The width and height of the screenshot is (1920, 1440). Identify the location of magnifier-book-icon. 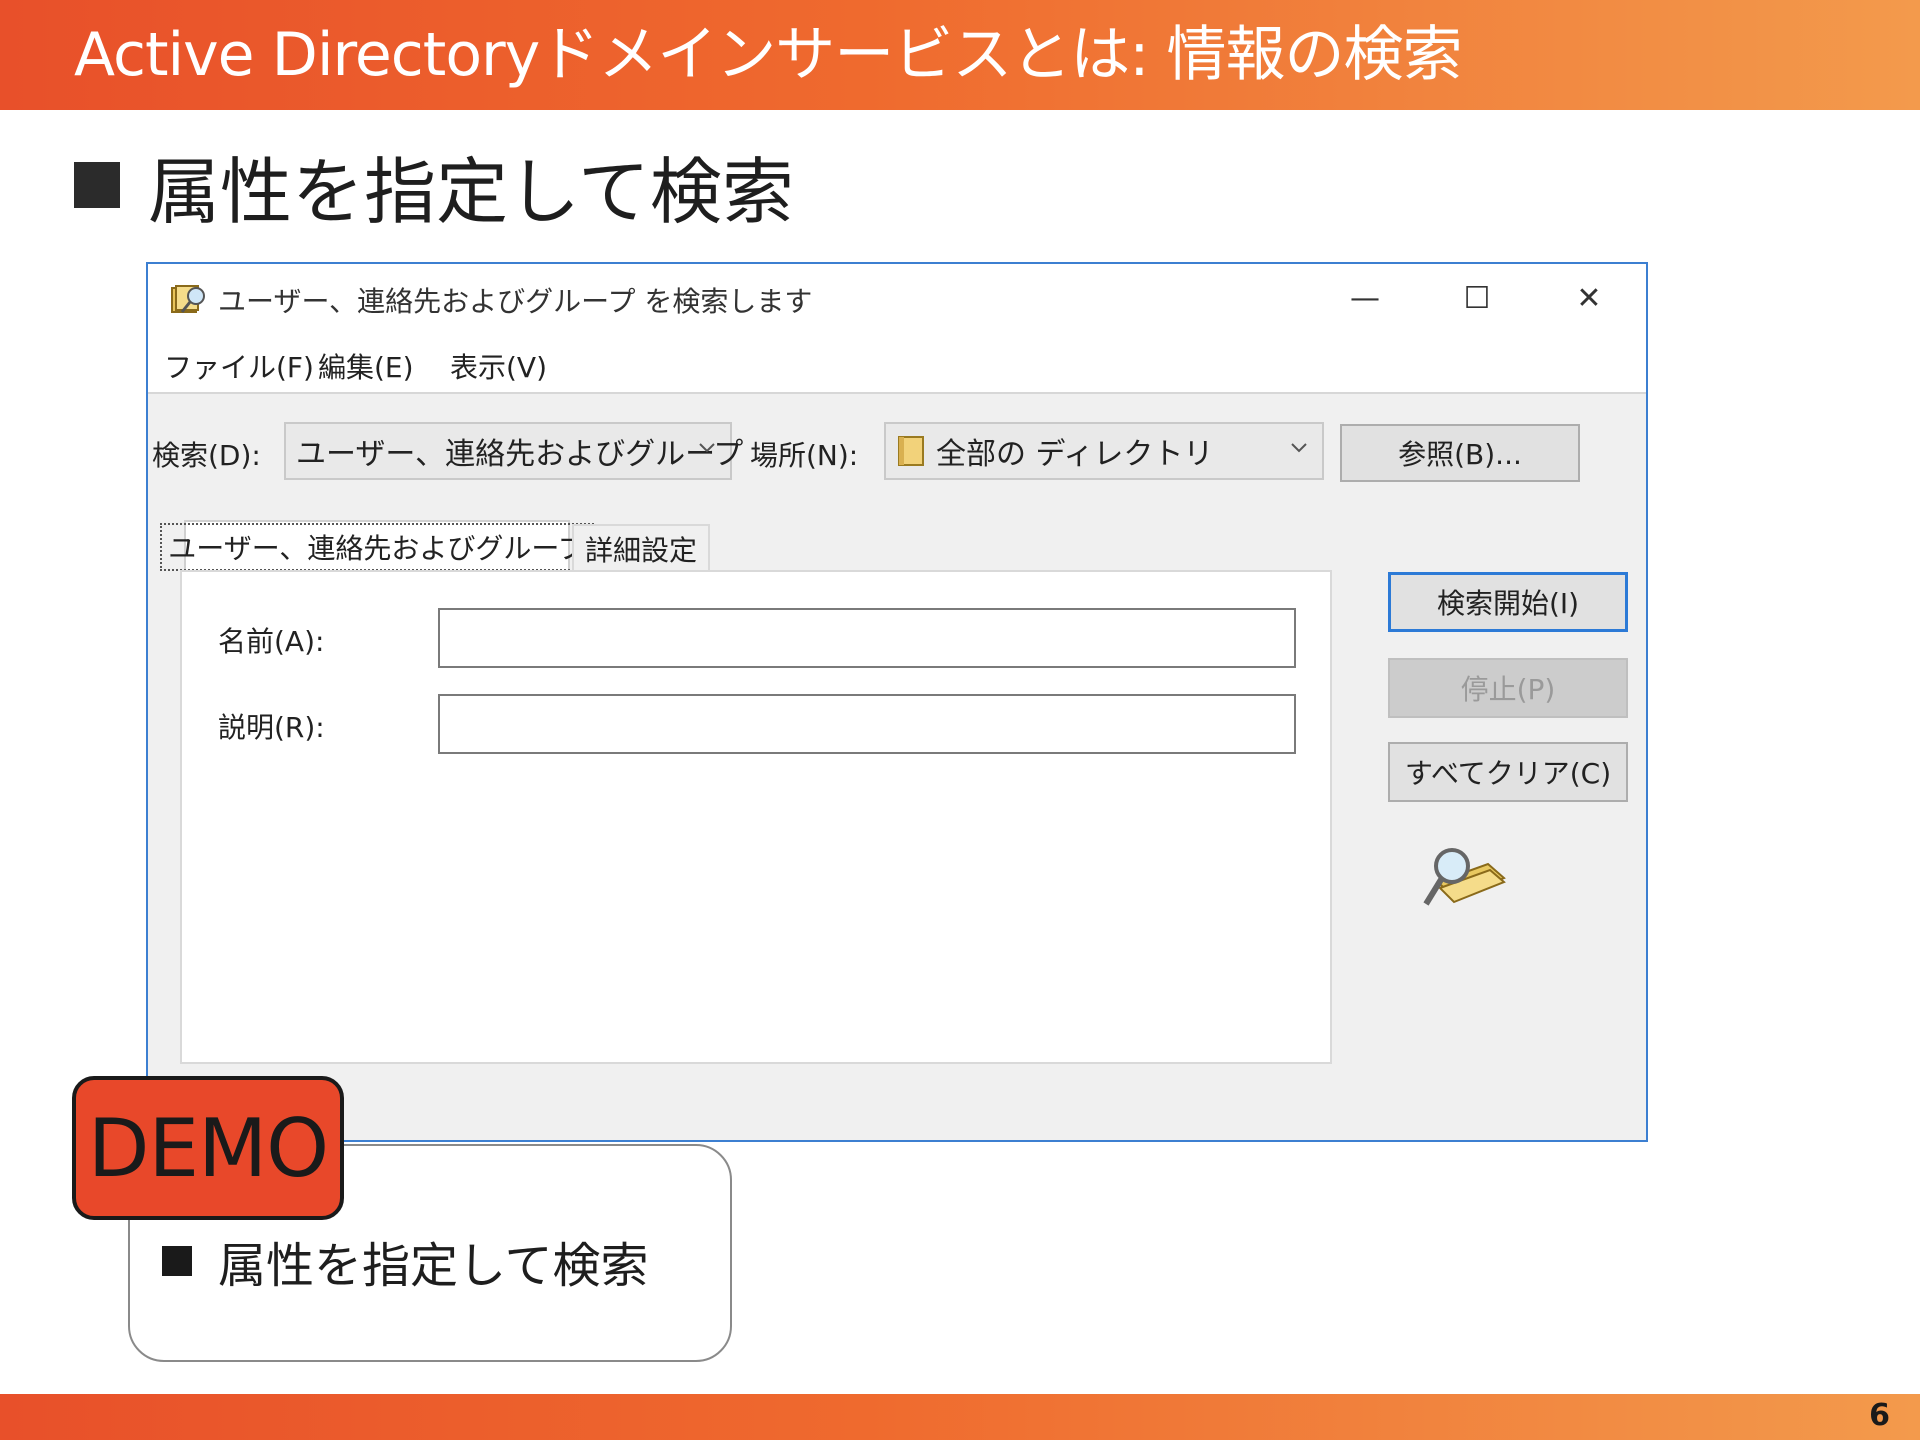
(1464, 877).